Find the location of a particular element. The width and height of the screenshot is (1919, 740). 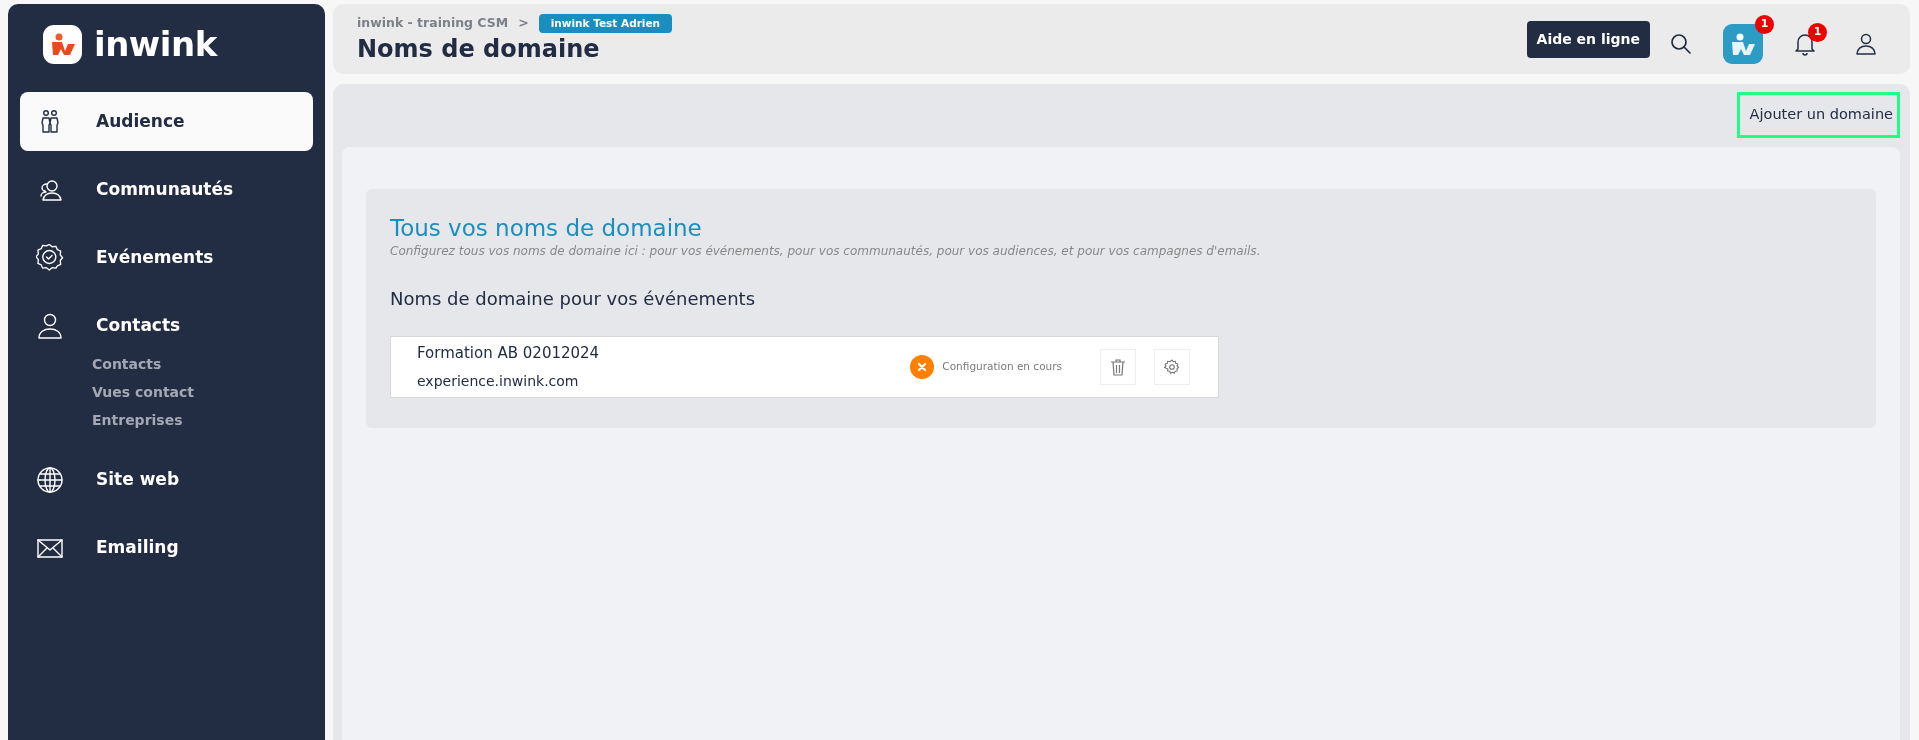

sidebar-subitem: Entreprises is located at coordinates (202, 420).